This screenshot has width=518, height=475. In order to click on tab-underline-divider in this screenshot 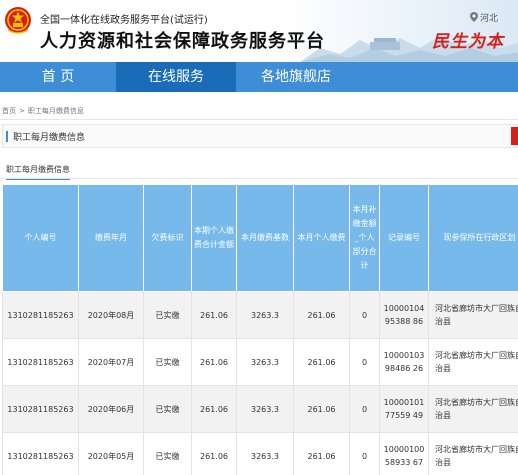, I will do `click(259, 178)`.